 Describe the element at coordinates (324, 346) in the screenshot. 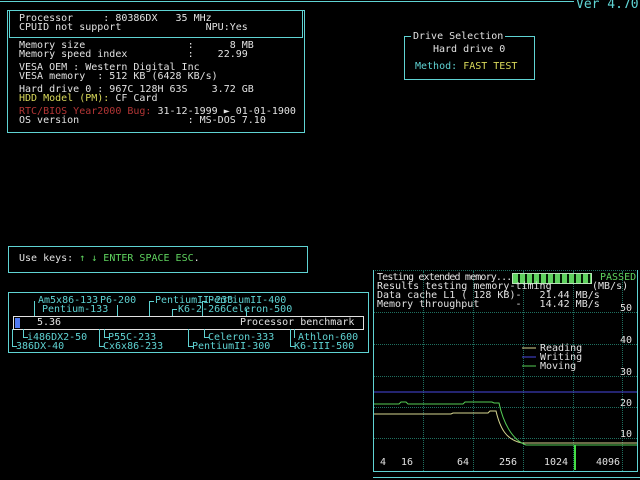

I see `benchmark-label: K6-III-500` at that location.